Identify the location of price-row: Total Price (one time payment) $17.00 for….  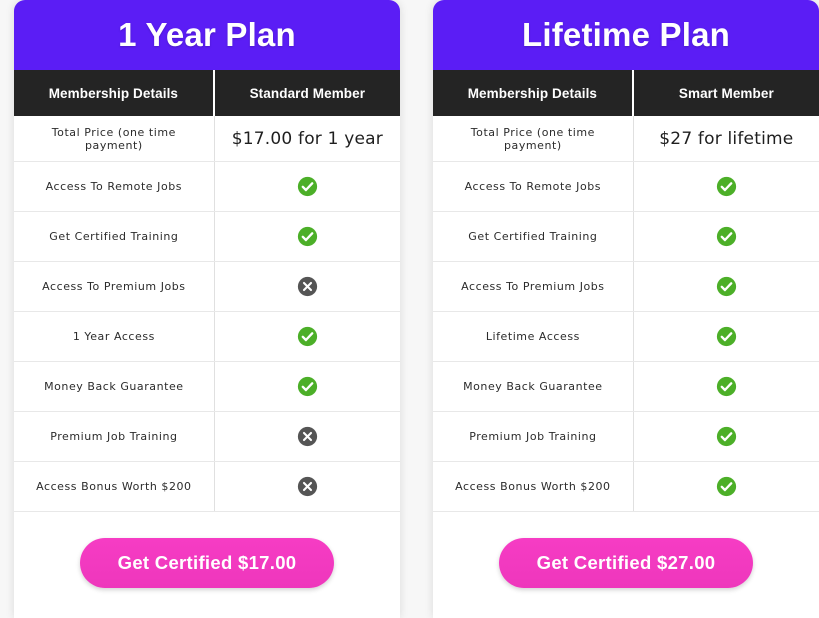
(207, 139).